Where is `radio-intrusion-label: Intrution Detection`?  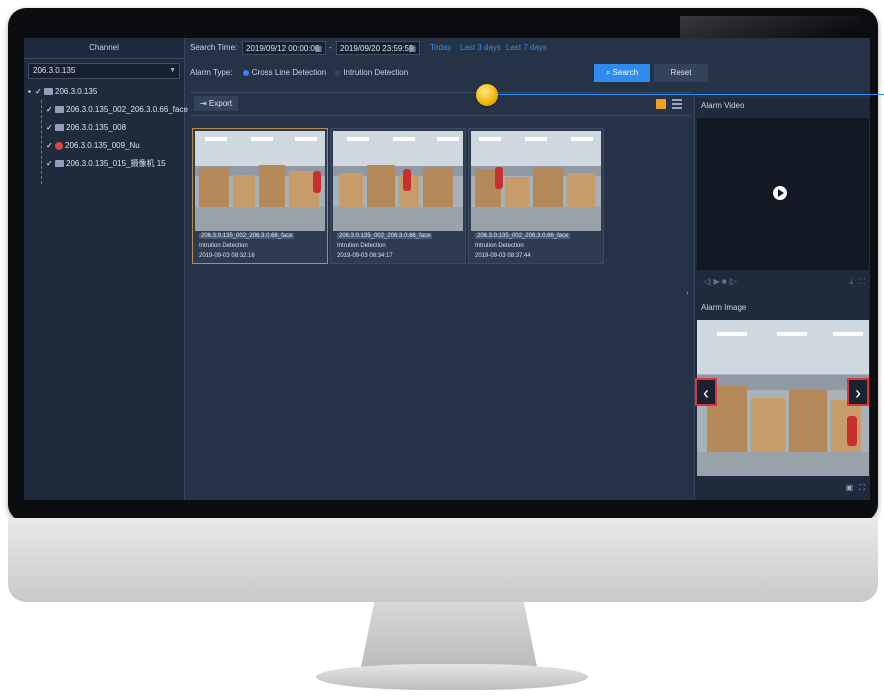 radio-intrusion-label: Intrution Detection is located at coordinates (376, 72).